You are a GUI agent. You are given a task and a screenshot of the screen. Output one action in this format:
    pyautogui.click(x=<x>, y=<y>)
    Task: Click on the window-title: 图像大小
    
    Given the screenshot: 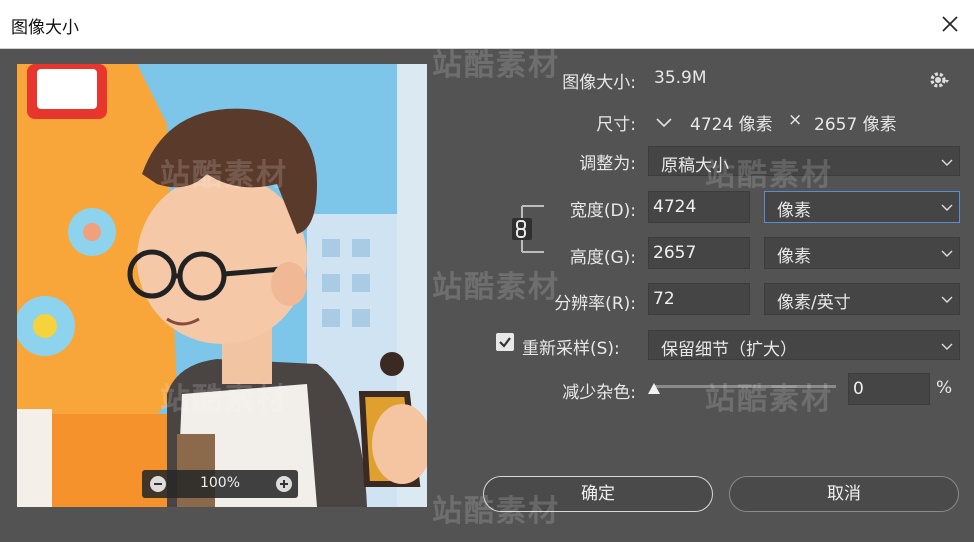 What is the action you would take?
    pyautogui.click(x=45, y=28)
    